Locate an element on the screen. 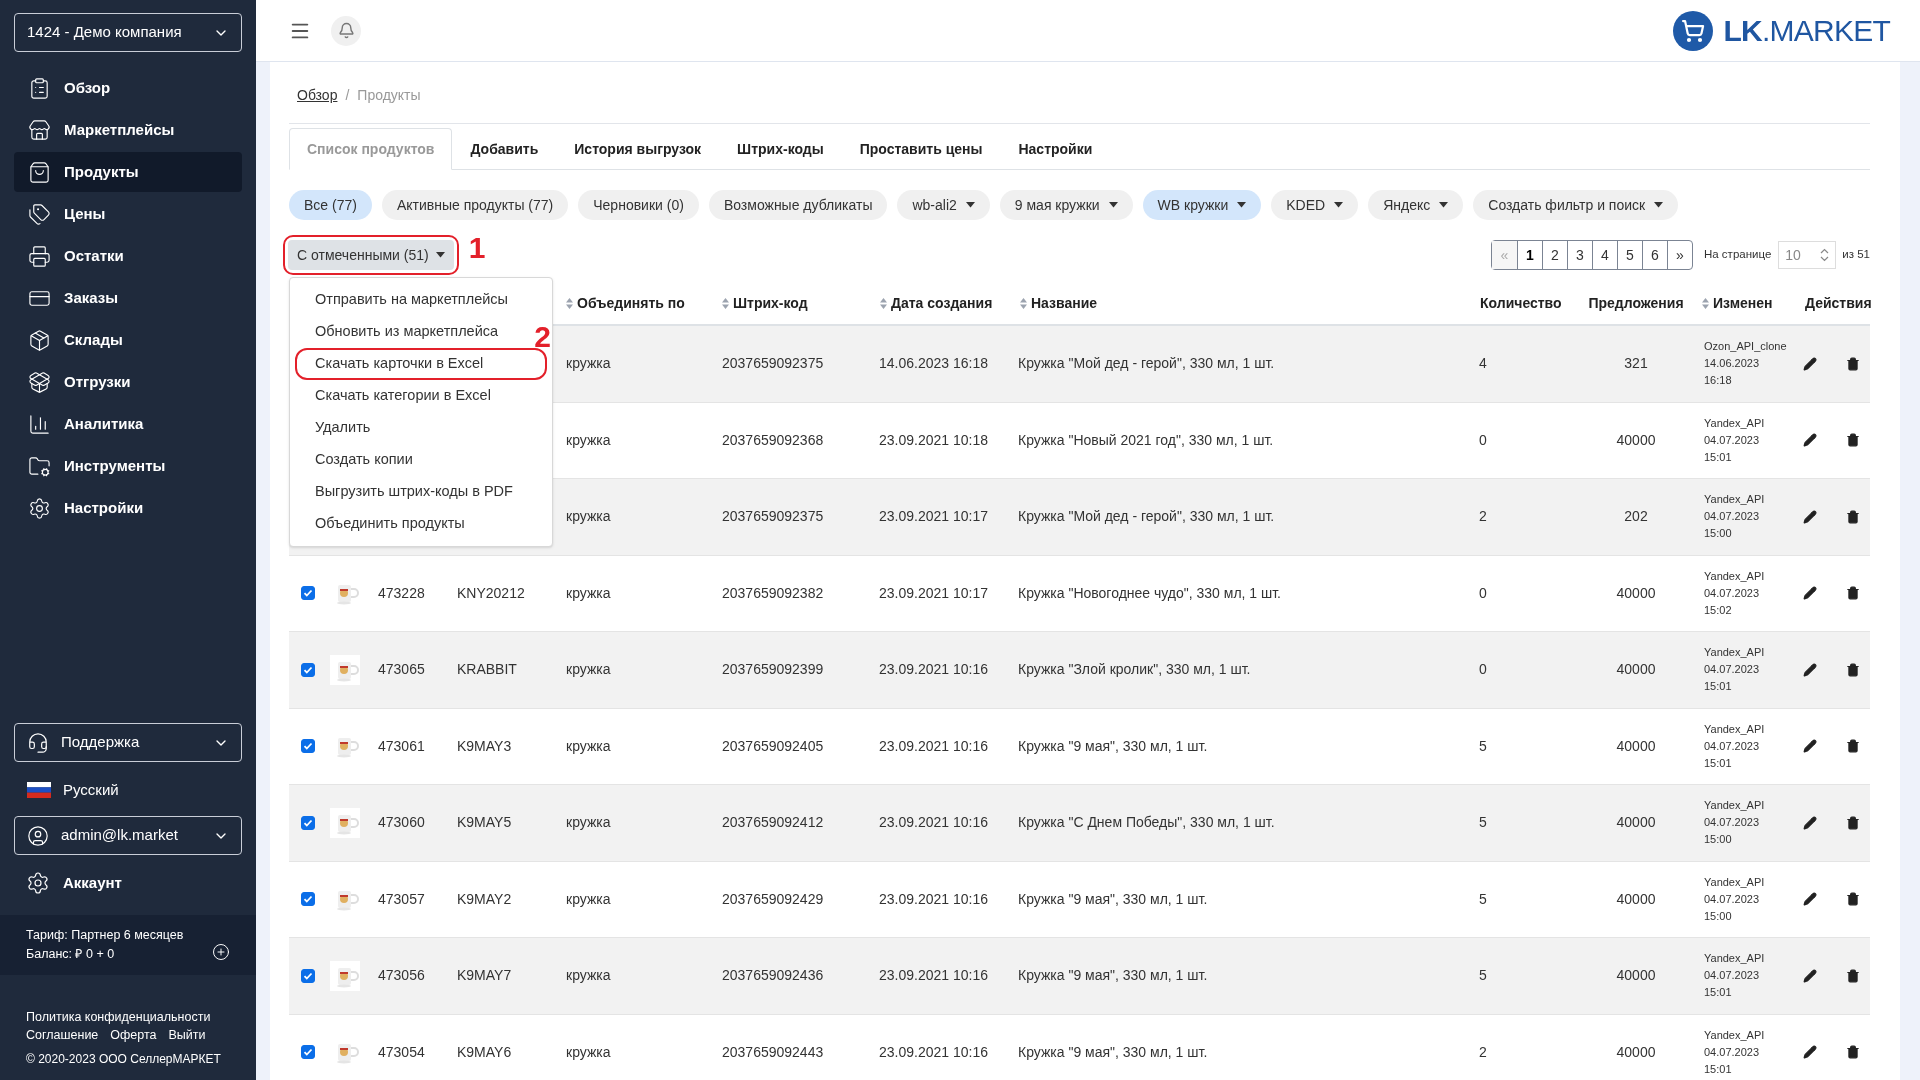 This screenshot has width=1920, height=1080. column-header: Штрих-код is located at coordinates (791, 303).